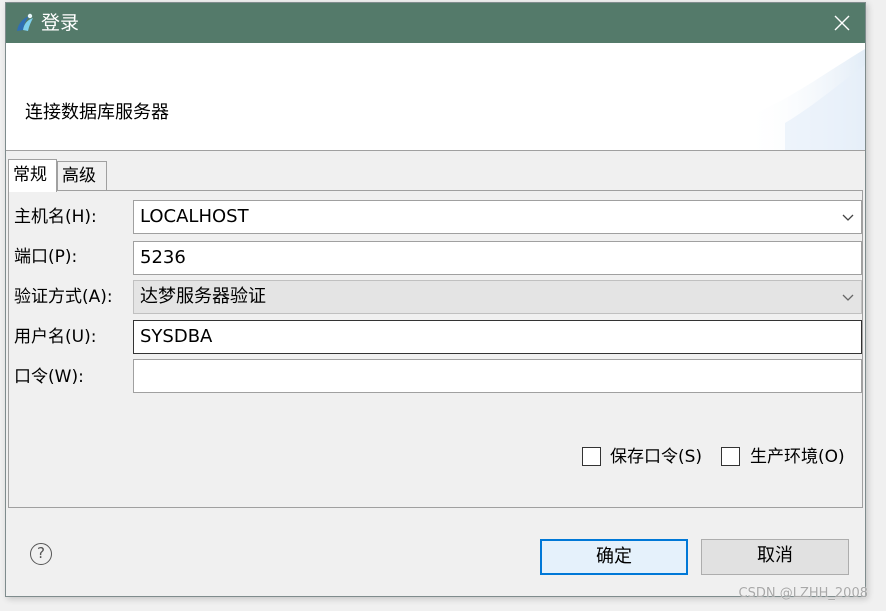 The width and height of the screenshot is (886, 611). What do you see at coordinates (497, 217) in the screenshot?
I see `host-select: LOCALHOST` at bounding box center [497, 217].